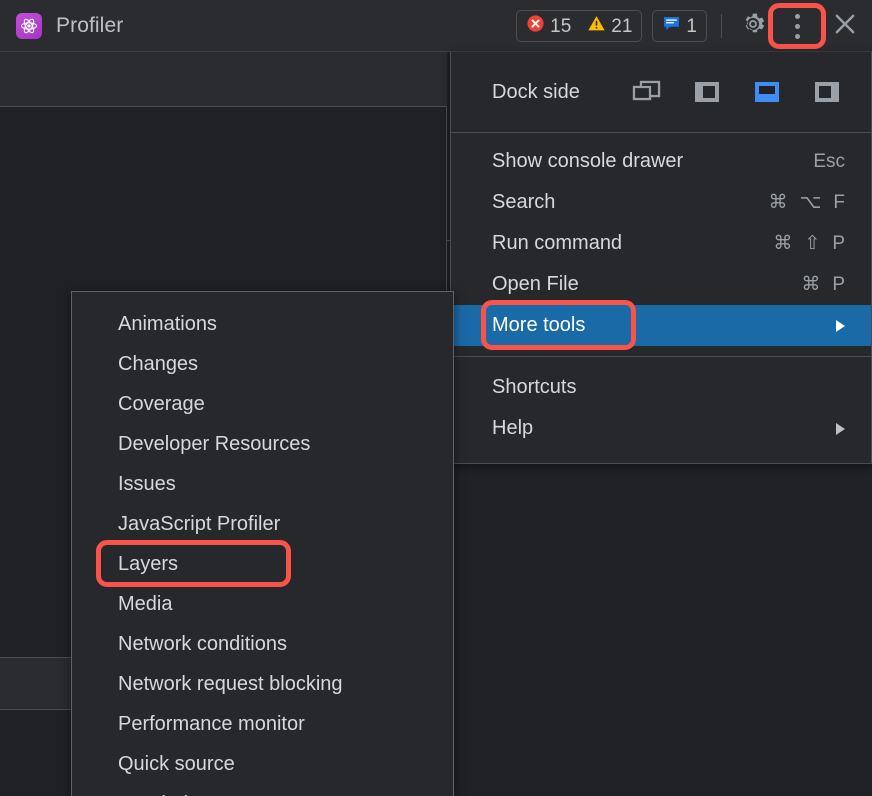  I want to click on submenu-item-coverage: Coverage, so click(262, 404).